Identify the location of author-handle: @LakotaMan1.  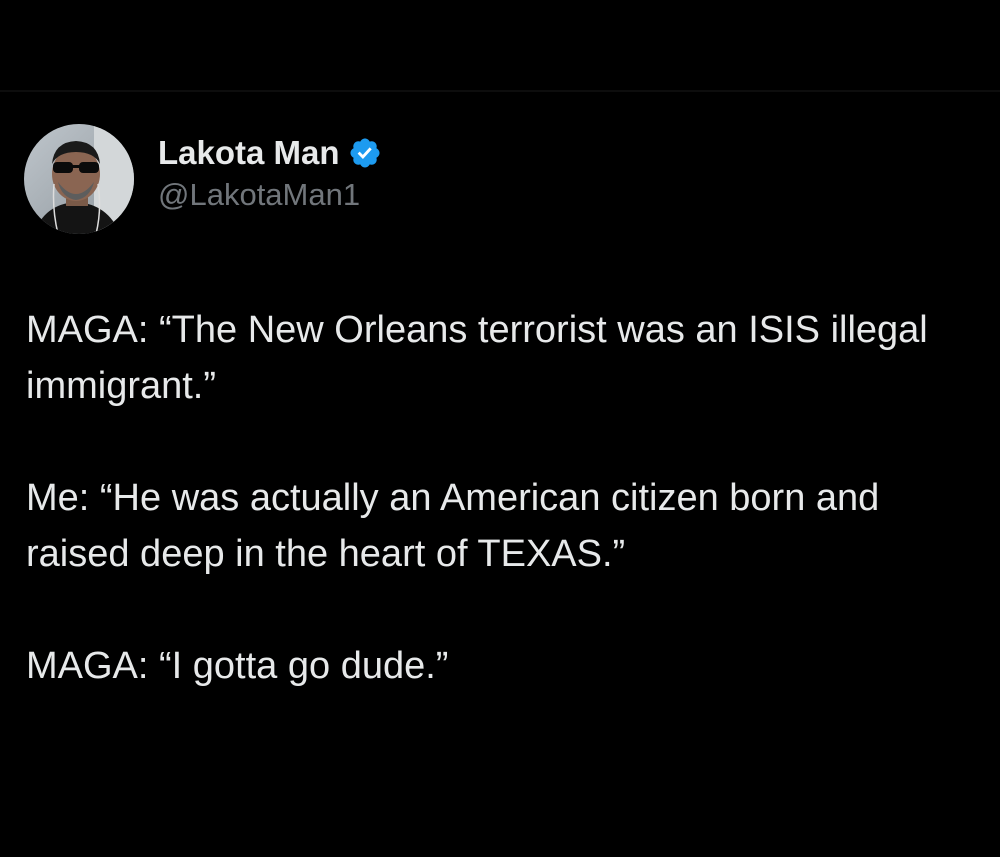
(270, 195).